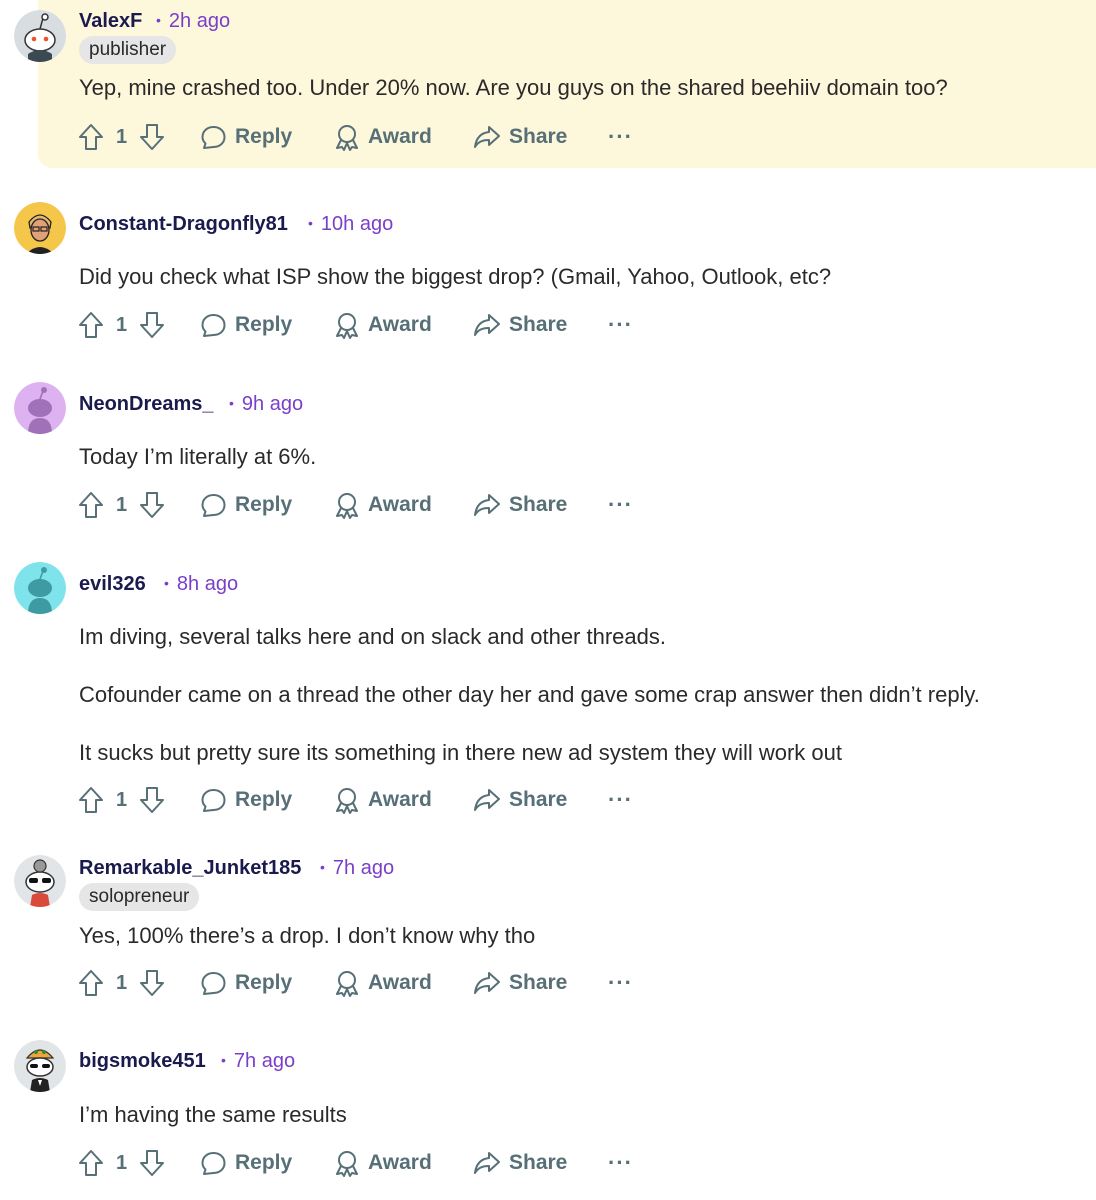 This screenshot has width=1096, height=1200. What do you see at coordinates (350, 224) in the screenshot?
I see `comment-timestamp: • 10h ago` at bounding box center [350, 224].